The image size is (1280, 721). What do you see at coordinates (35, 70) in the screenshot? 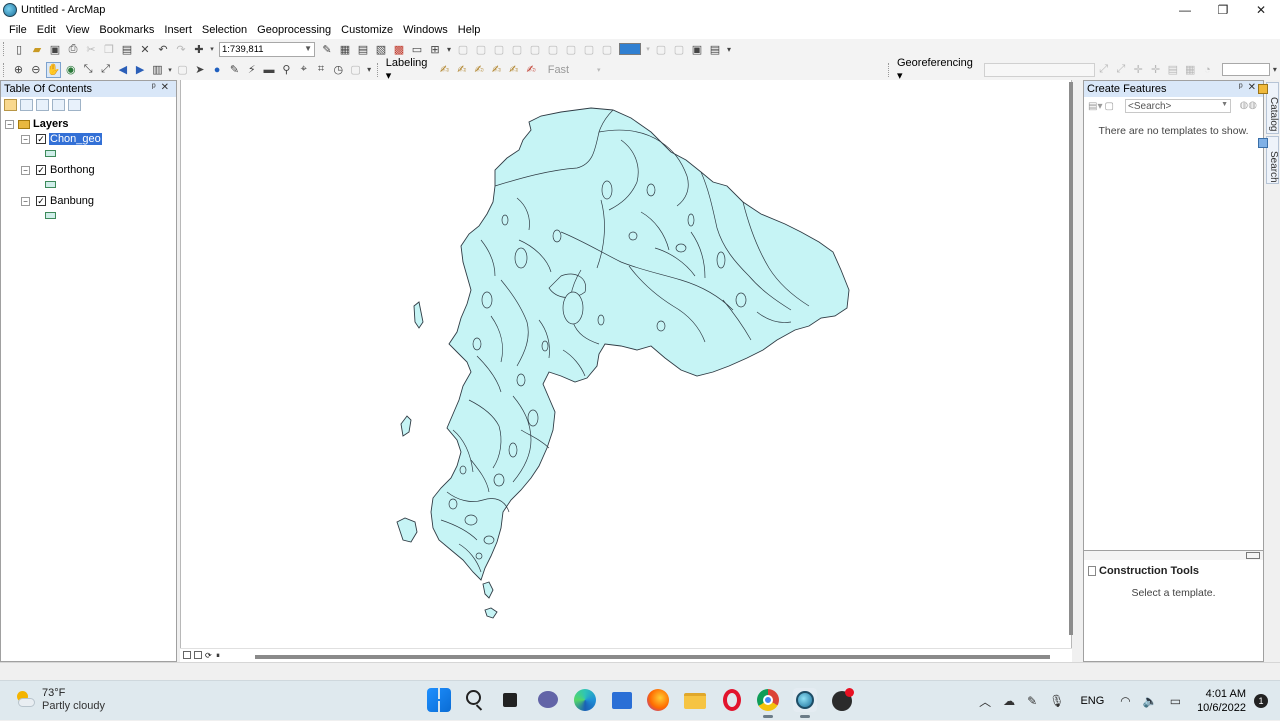
I see `zoom-out-icon: ⊖` at bounding box center [35, 70].